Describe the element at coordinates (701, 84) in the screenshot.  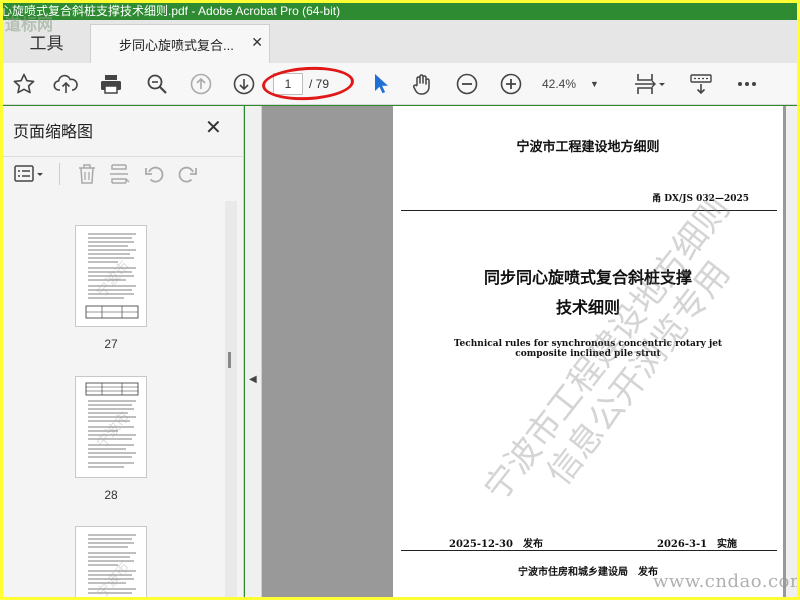
I see `keyboard-scroll-icon` at that location.